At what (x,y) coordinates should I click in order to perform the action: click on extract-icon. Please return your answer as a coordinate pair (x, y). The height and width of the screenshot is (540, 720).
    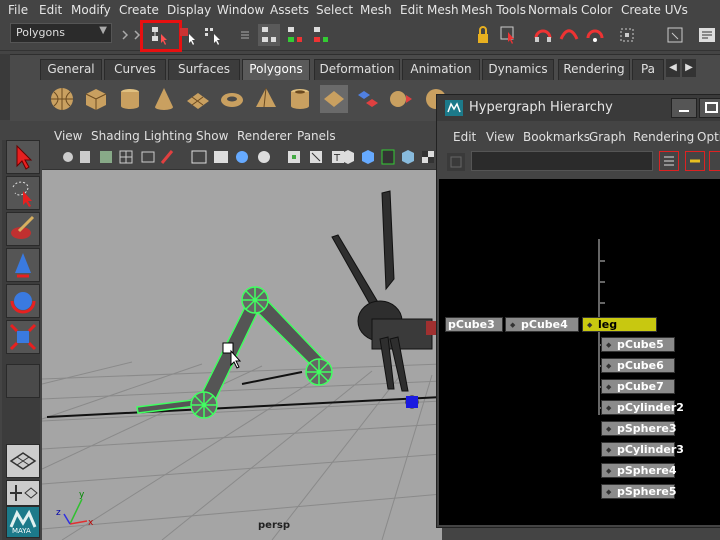
    Looking at the image, I should click on (402, 99).